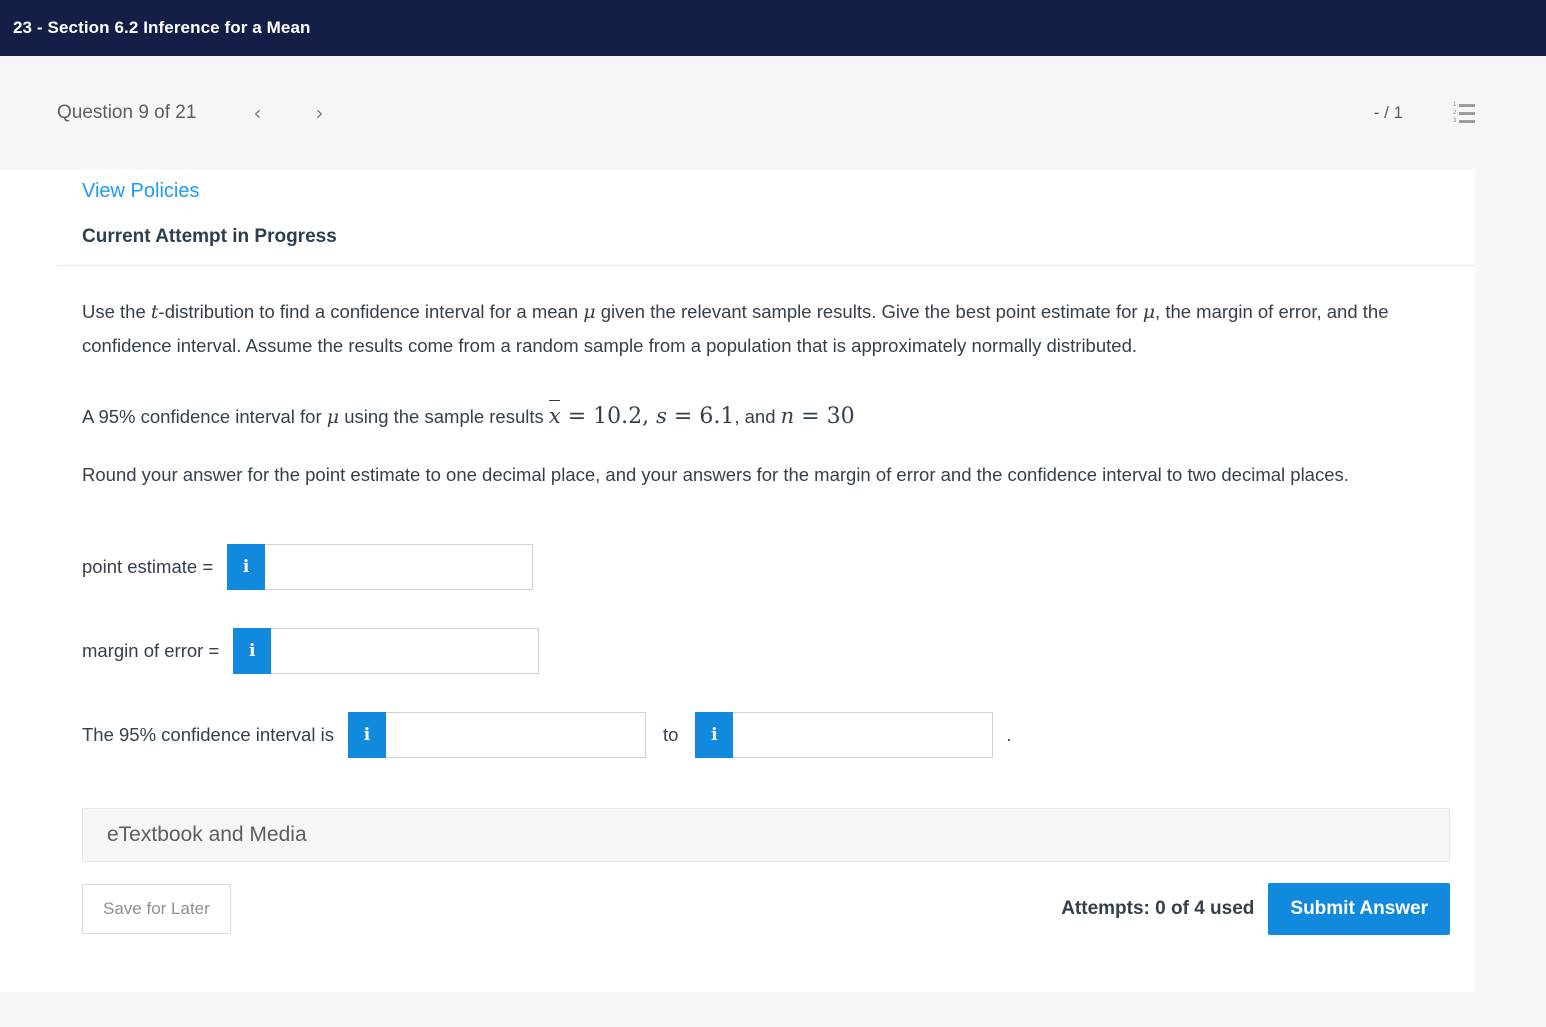  Describe the element at coordinates (766, 265) in the screenshot. I see `card-divider` at that location.